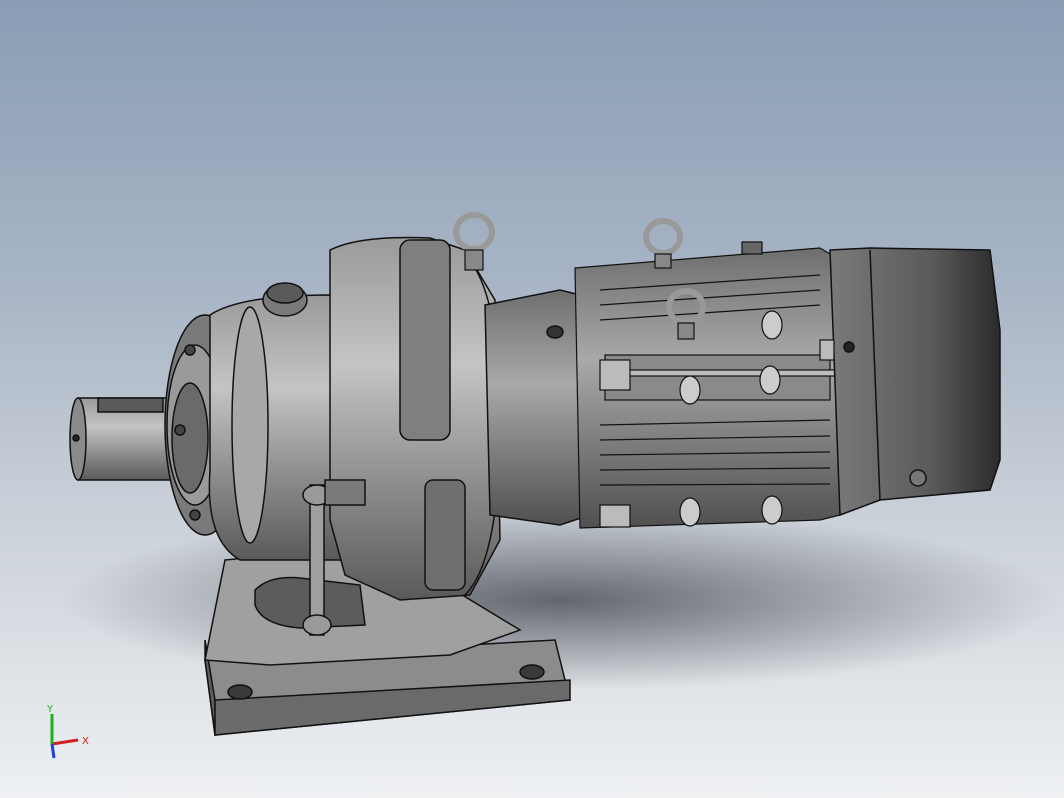 This screenshot has height=798, width=1064. Describe the element at coordinates (53, 751) in the screenshot. I see `z-axis-arrow` at that location.